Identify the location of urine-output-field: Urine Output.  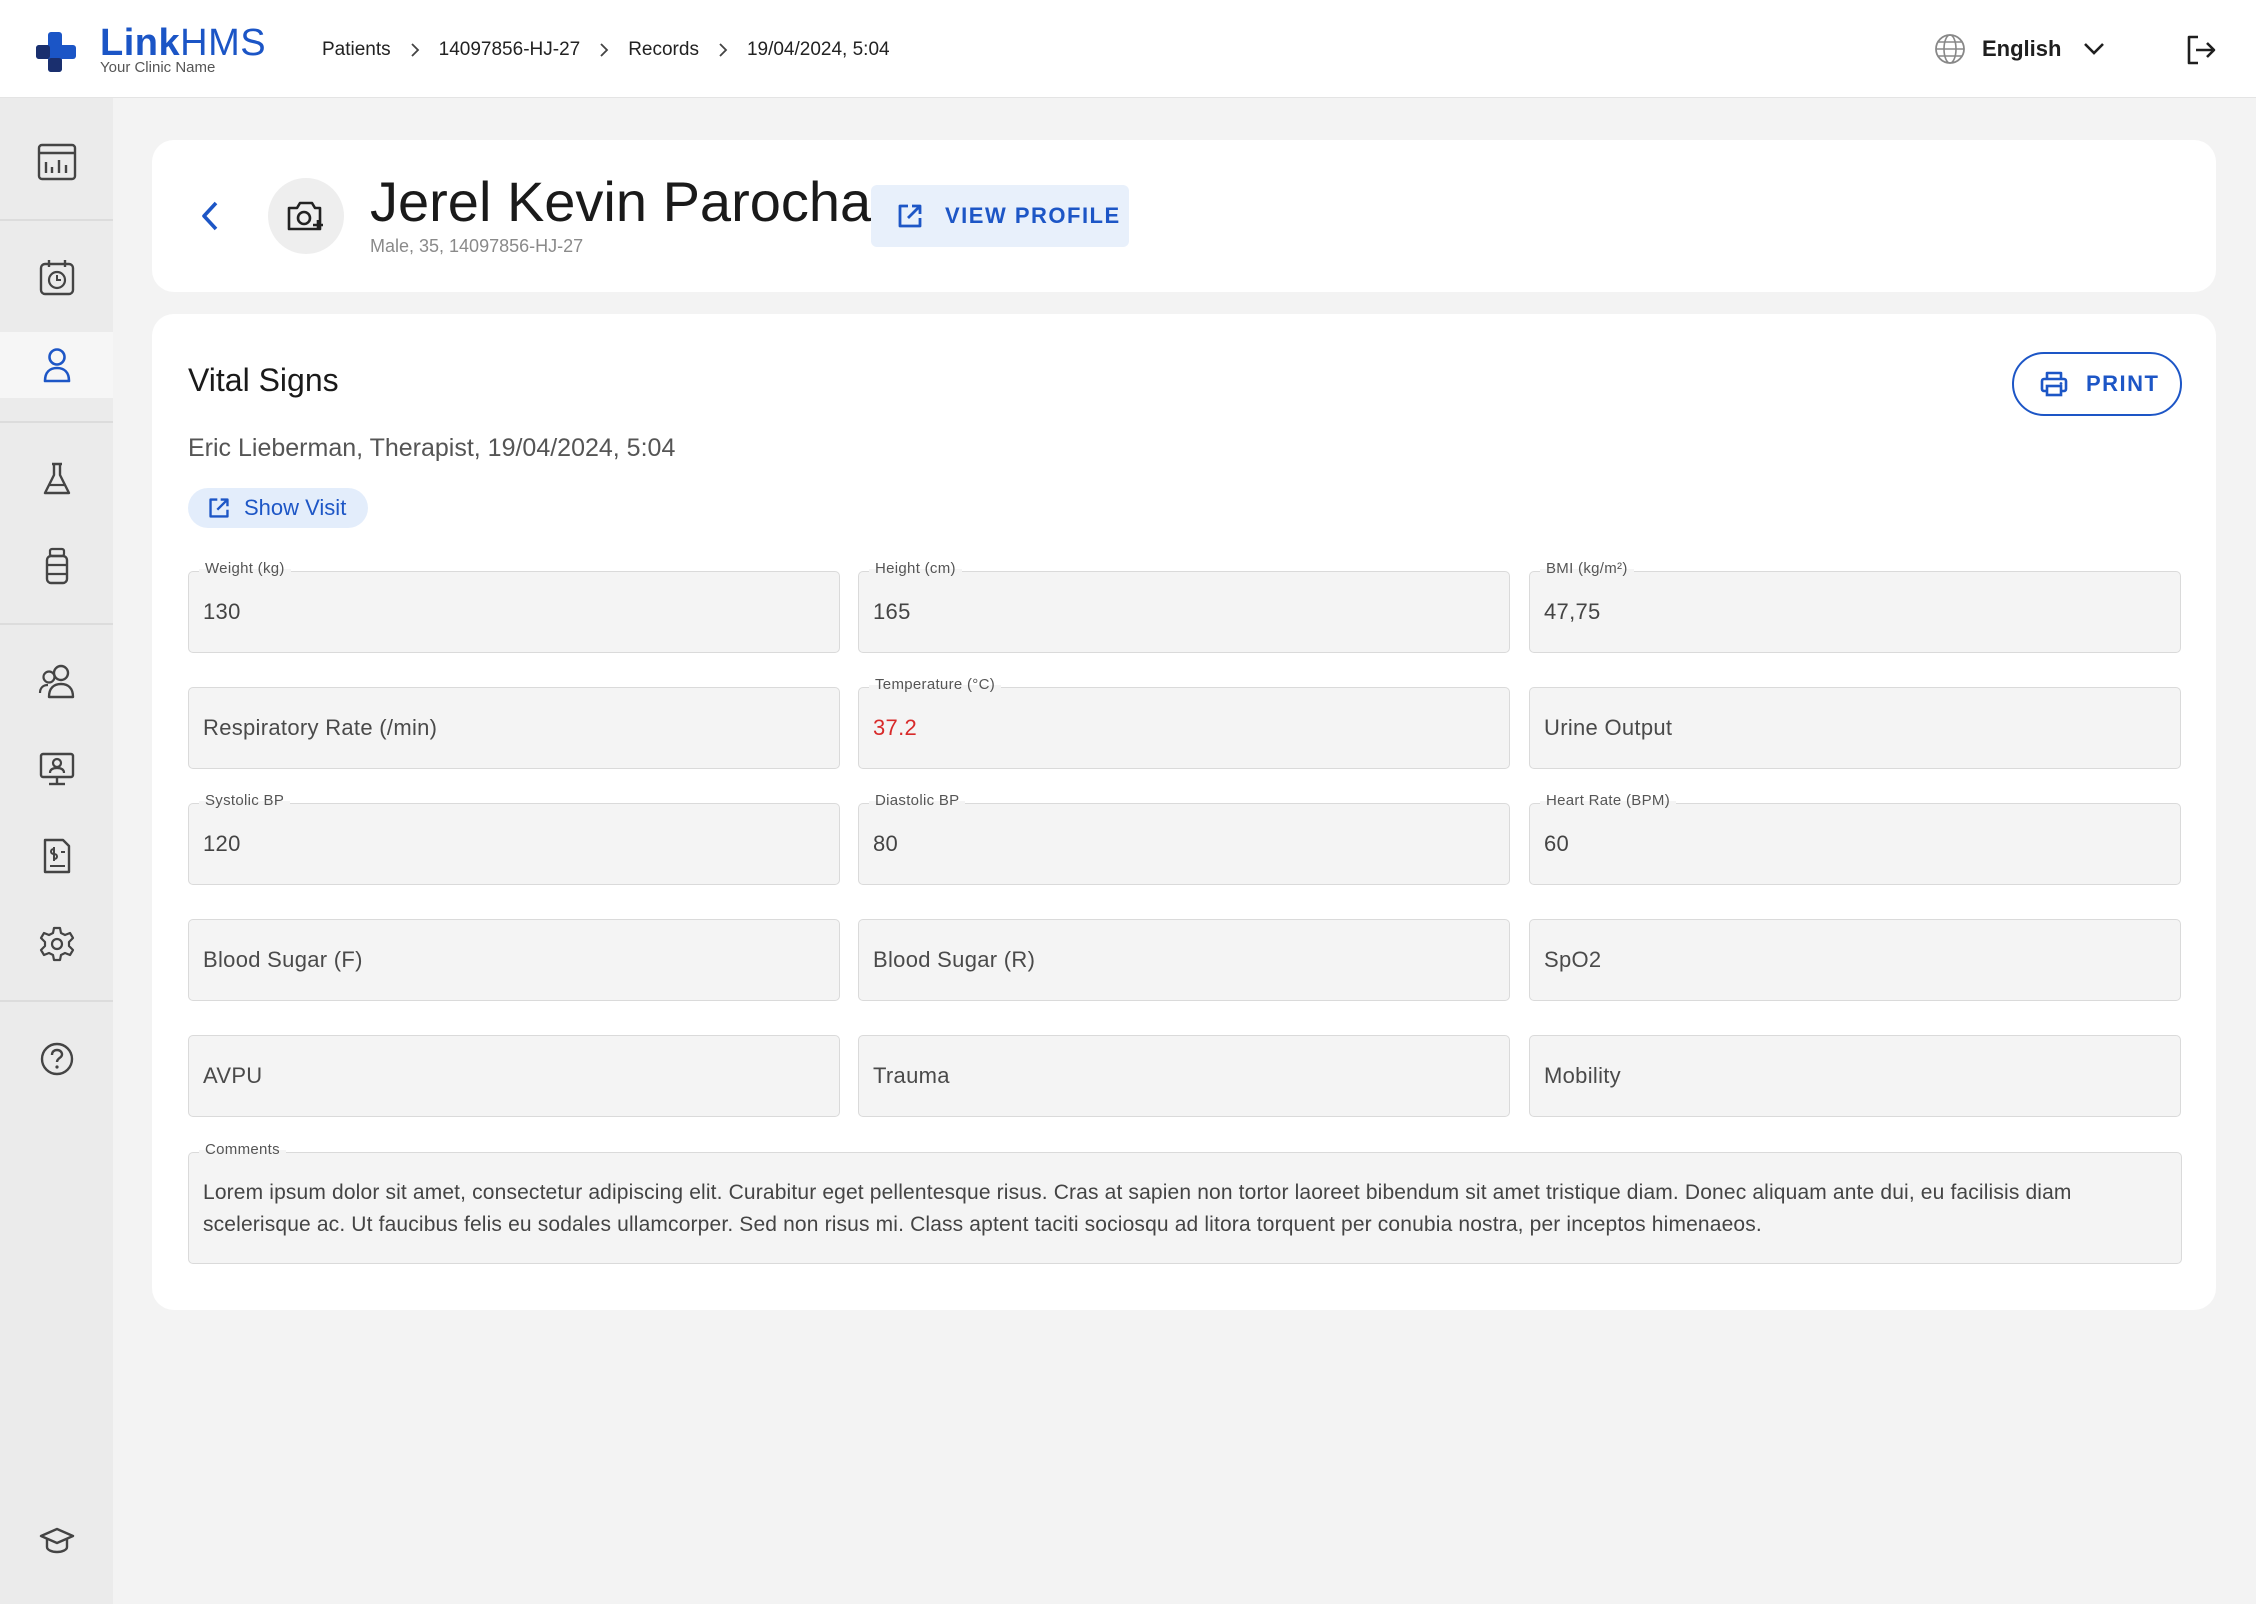
(1855, 728).